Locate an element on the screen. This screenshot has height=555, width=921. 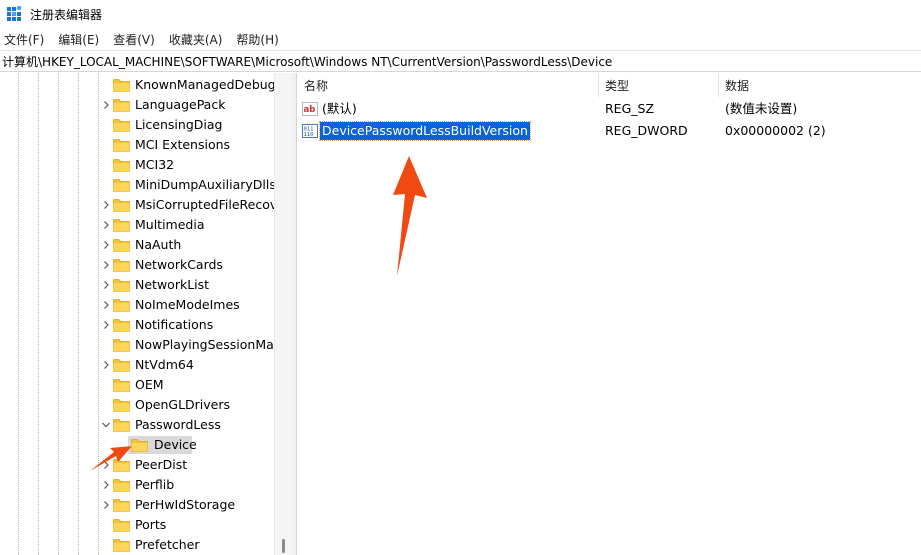
tree-item-label: PeerDist is located at coordinates (161, 464).